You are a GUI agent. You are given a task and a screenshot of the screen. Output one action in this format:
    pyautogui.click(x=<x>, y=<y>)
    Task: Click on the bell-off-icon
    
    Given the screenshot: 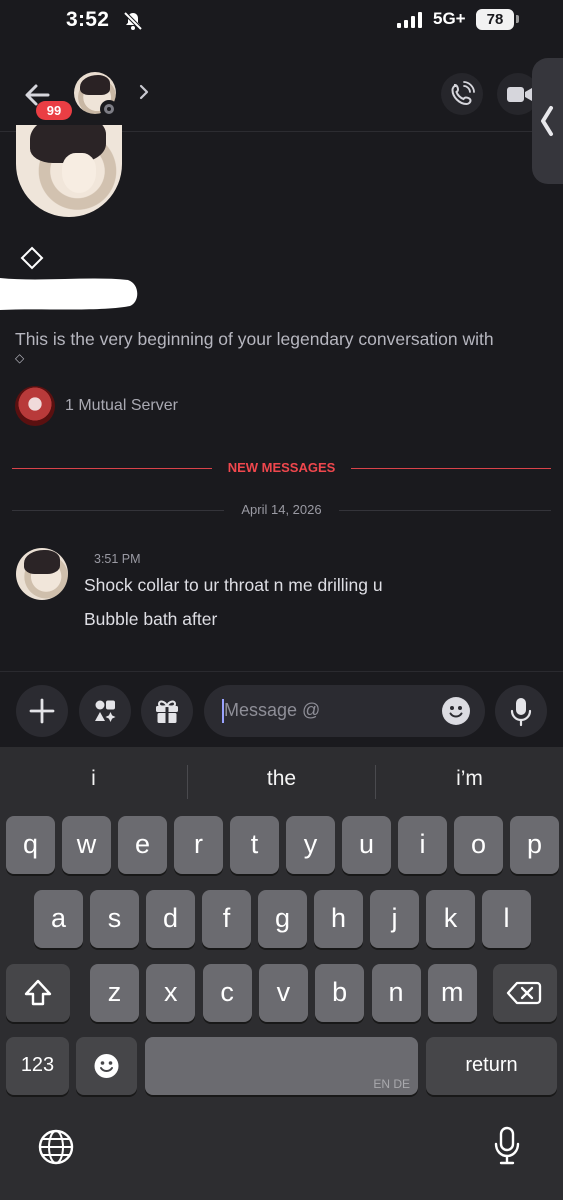 What is the action you would take?
    pyautogui.click(x=133, y=21)
    